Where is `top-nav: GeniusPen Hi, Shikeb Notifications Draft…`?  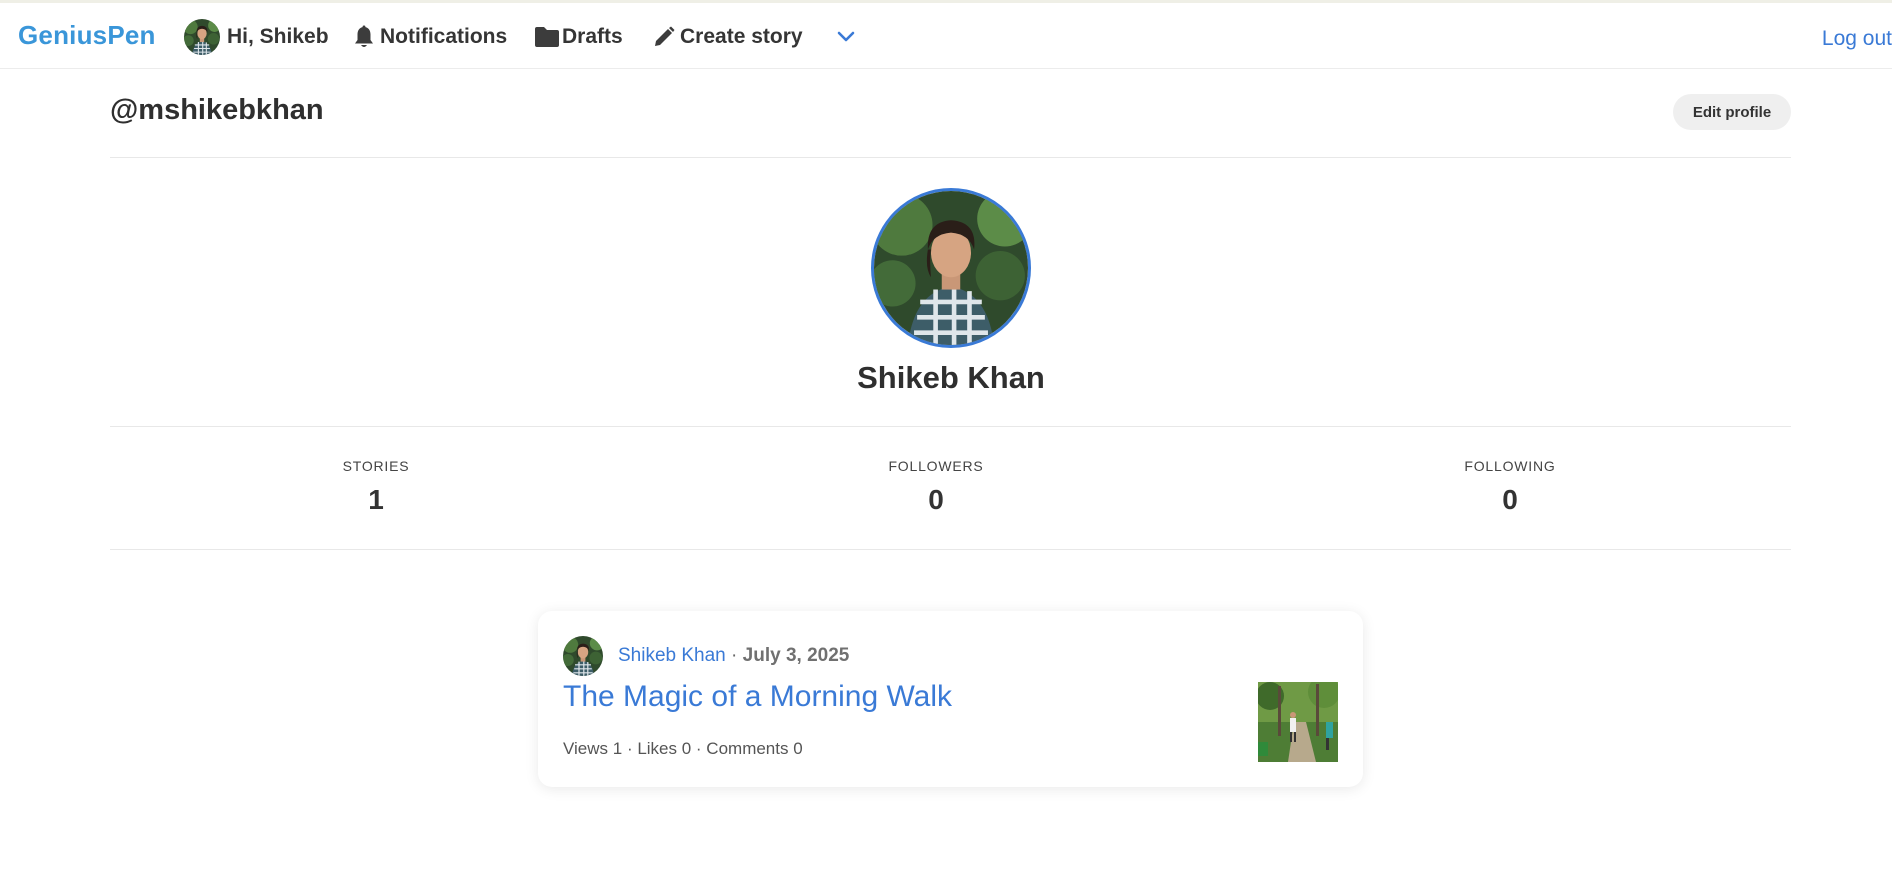
top-nav: GeniusPen Hi, Shikeb Notifications Draft… is located at coordinates (946, 36).